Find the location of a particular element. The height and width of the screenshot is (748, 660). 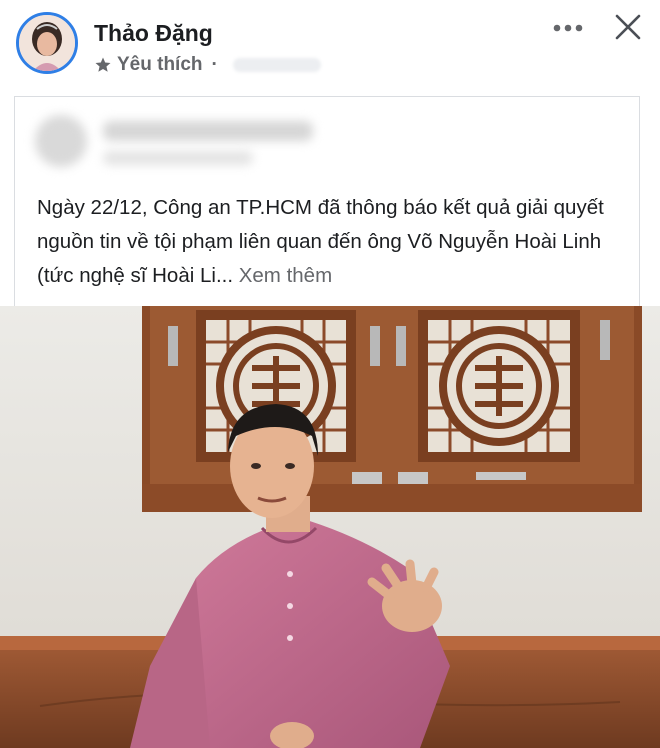

more-horizontal-icon is located at coordinates (568, 28).